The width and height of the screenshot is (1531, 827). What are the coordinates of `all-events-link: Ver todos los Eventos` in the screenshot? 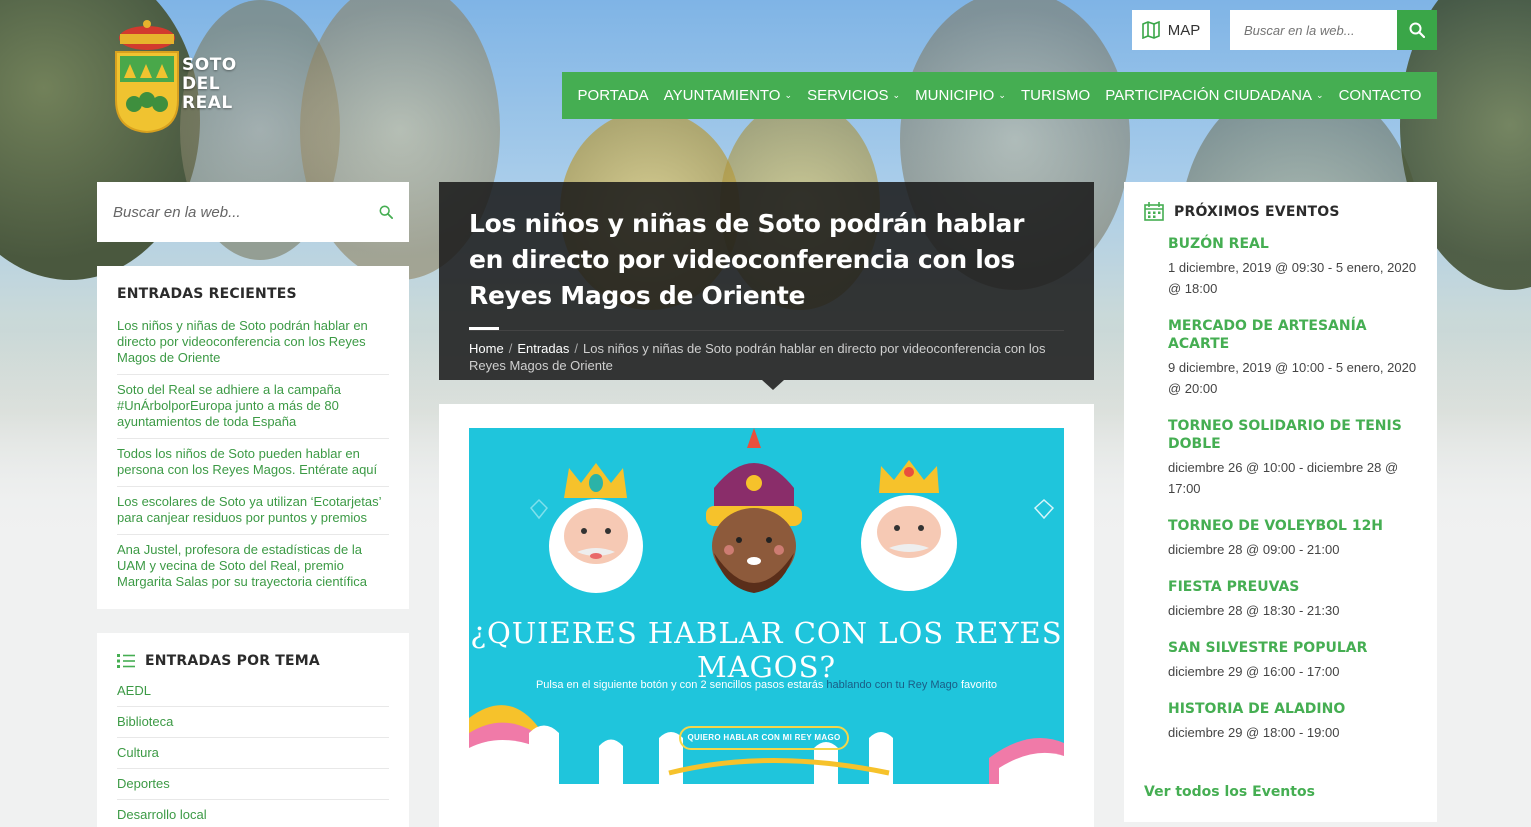 It's located at (1229, 792).